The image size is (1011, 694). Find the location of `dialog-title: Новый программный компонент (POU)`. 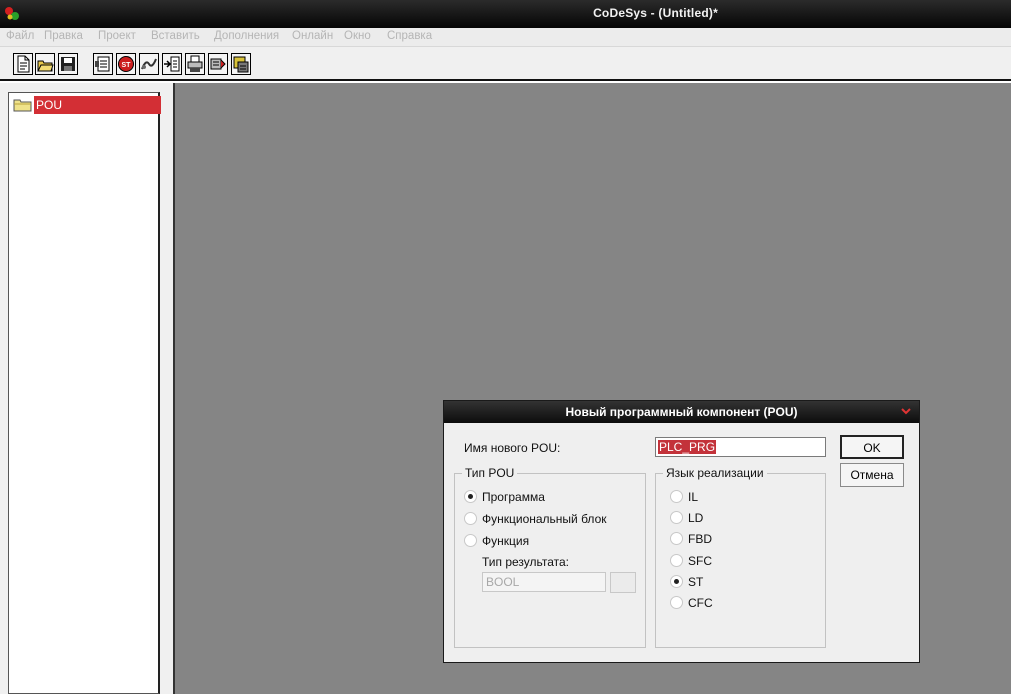

dialog-title: Новый программный компонент (POU) is located at coordinates (681, 412).